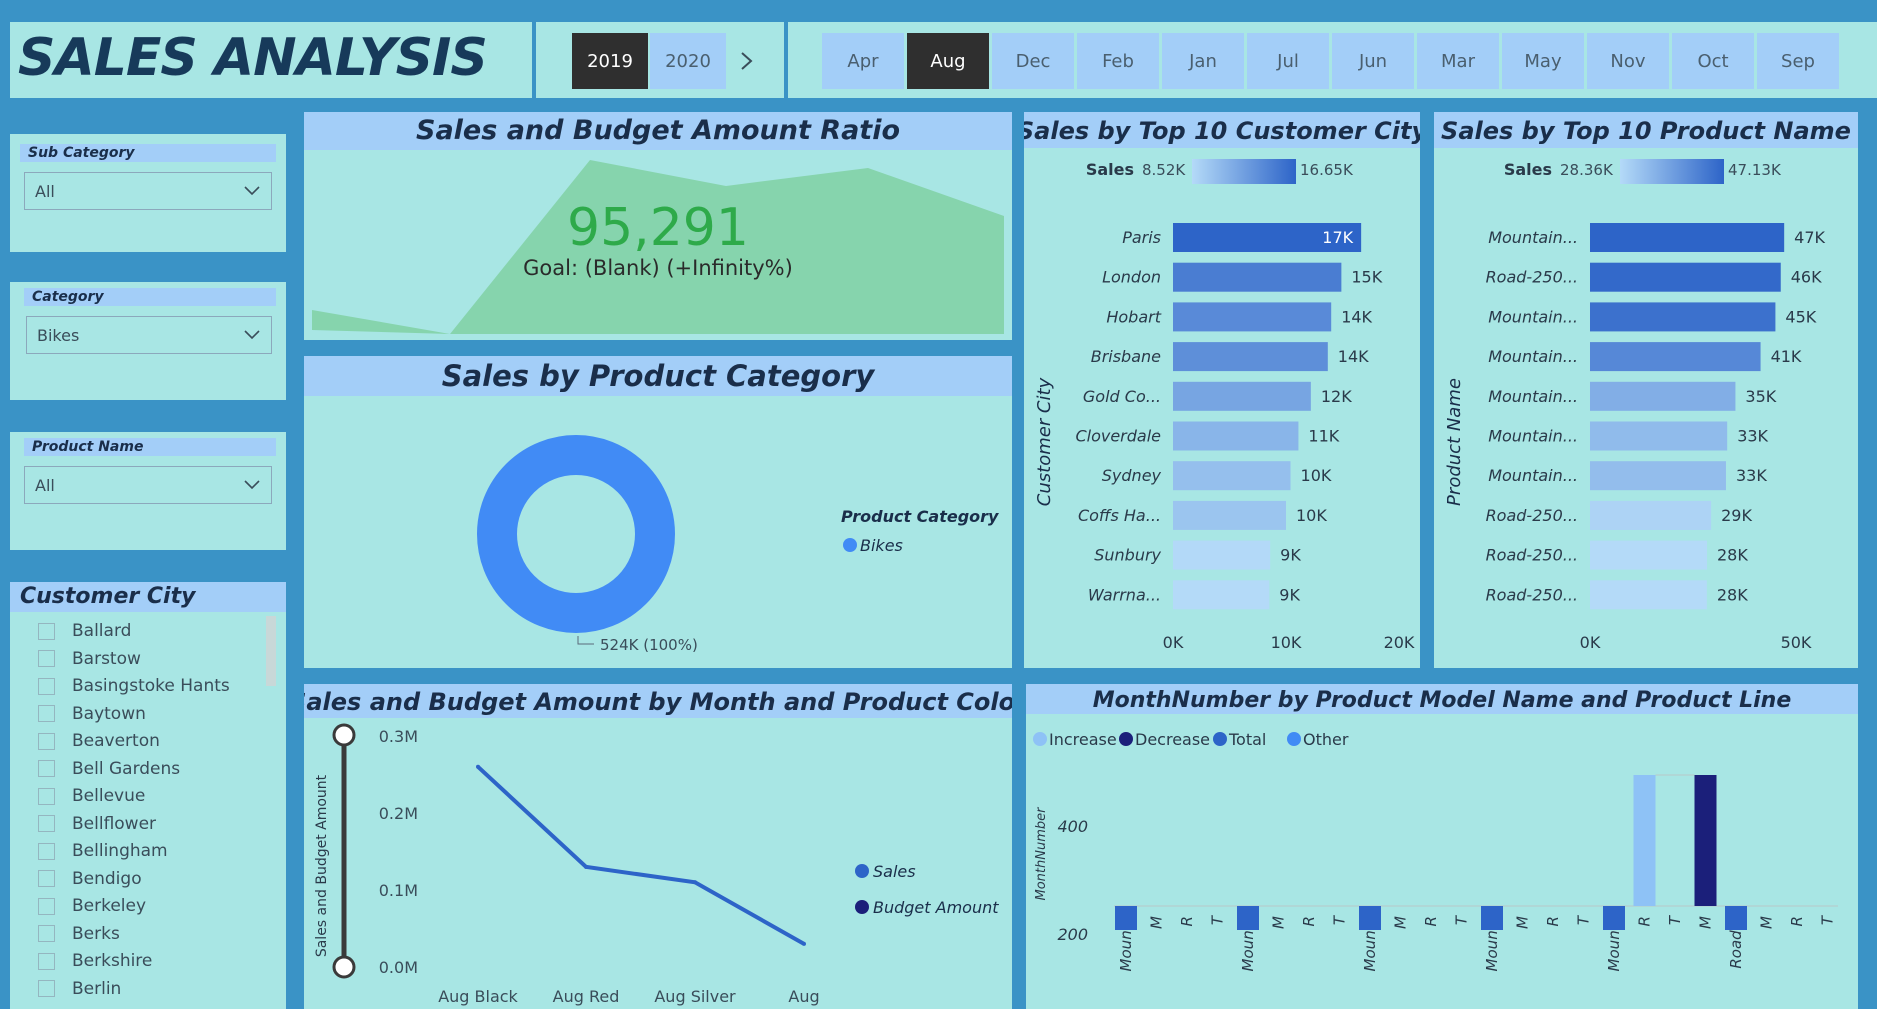  What do you see at coordinates (610, 61) in the screenshot?
I see `year-button-2019: 2019` at bounding box center [610, 61].